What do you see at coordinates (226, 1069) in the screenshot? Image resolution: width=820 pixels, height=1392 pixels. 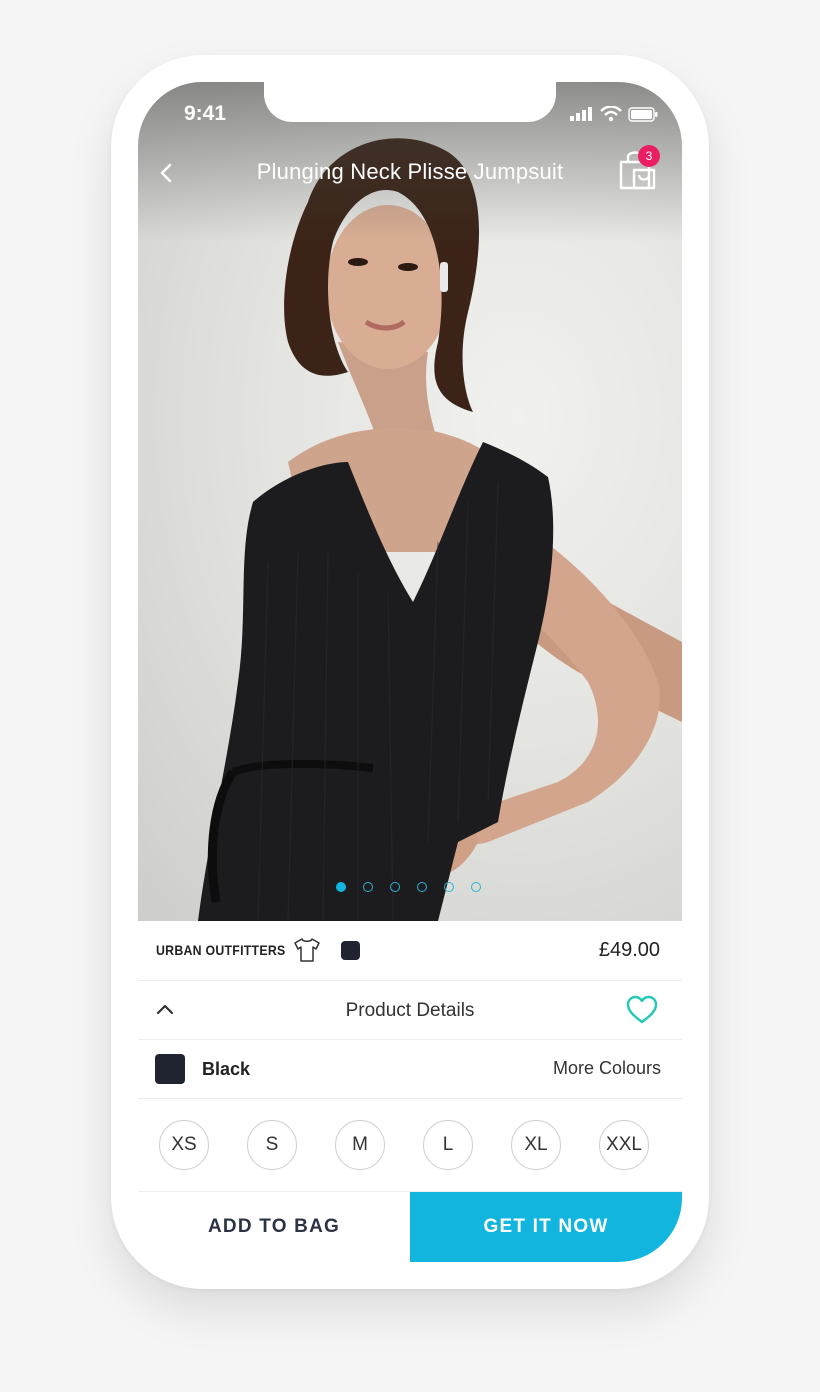 I see `colour-name: Black` at bounding box center [226, 1069].